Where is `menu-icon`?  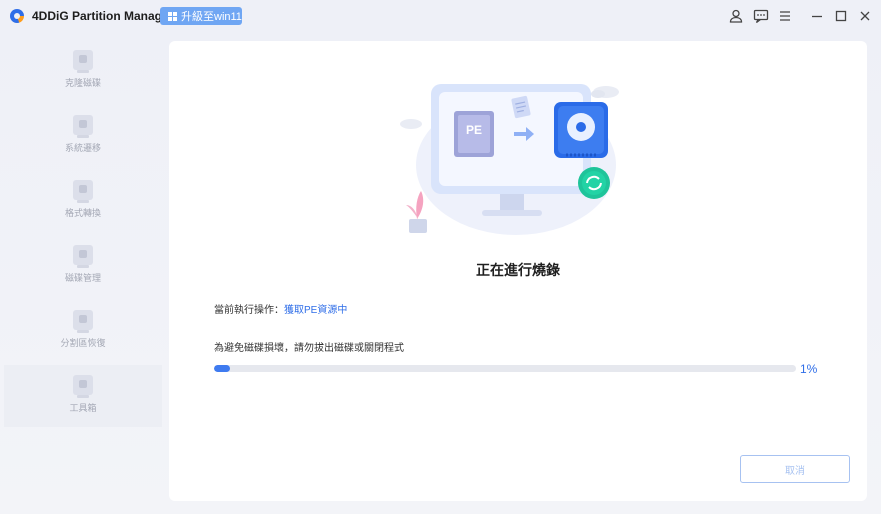 menu-icon is located at coordinates (785, 16).